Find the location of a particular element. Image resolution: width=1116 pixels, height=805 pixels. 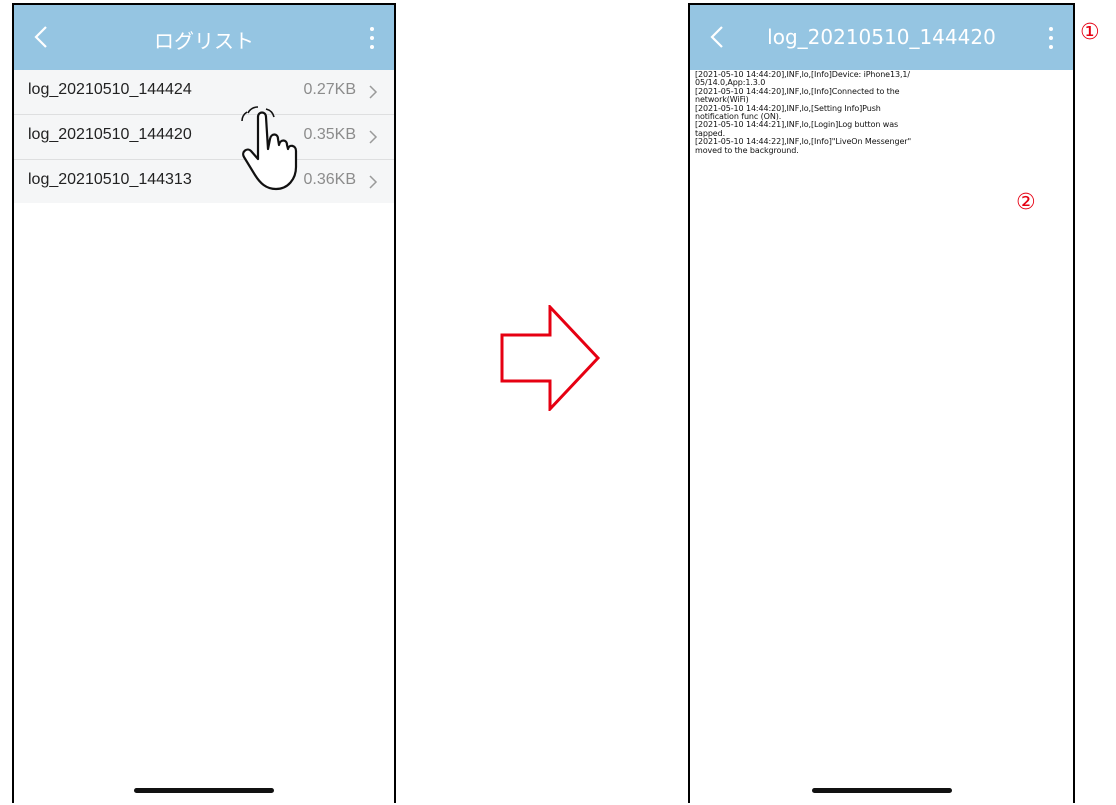

log-file-name: log_20210510_144420 is located at coordinates (110, 134).